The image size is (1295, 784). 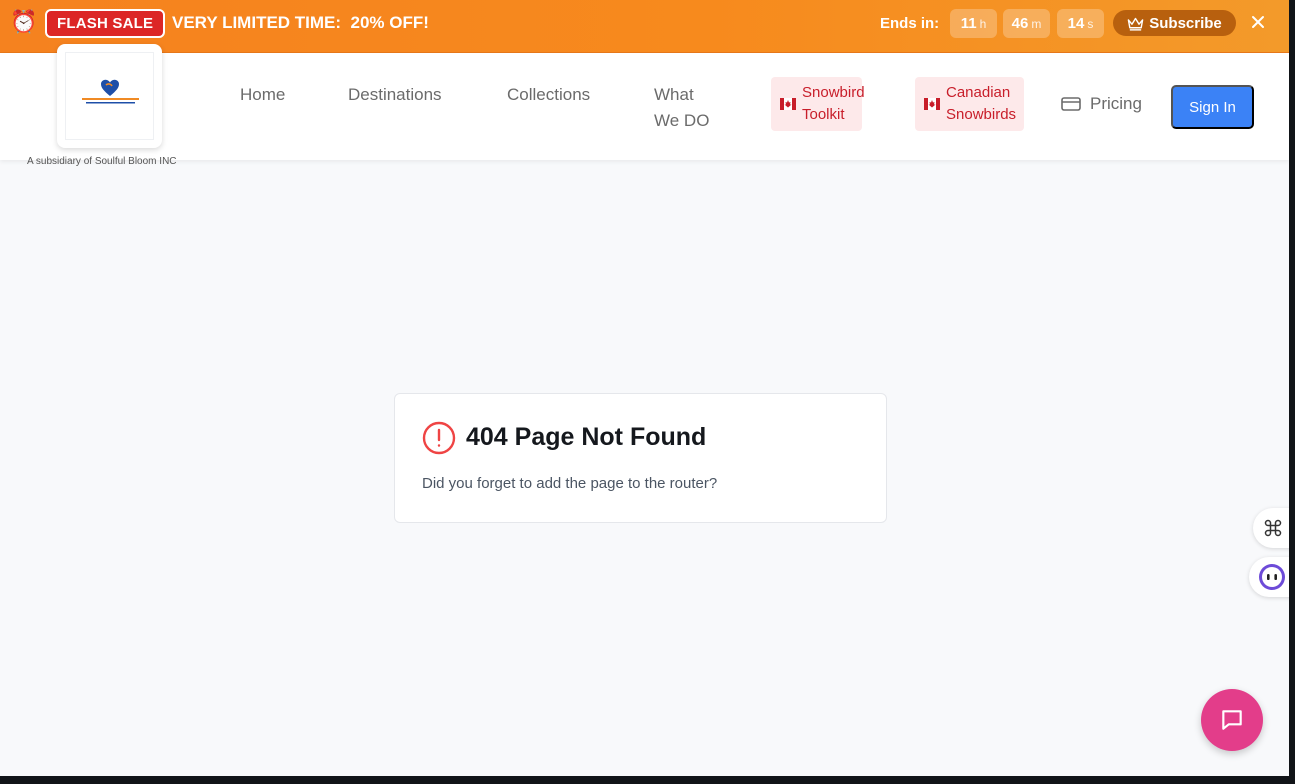 I want to click on sign-in-button: Sign In, so click(x=1212, y=107).